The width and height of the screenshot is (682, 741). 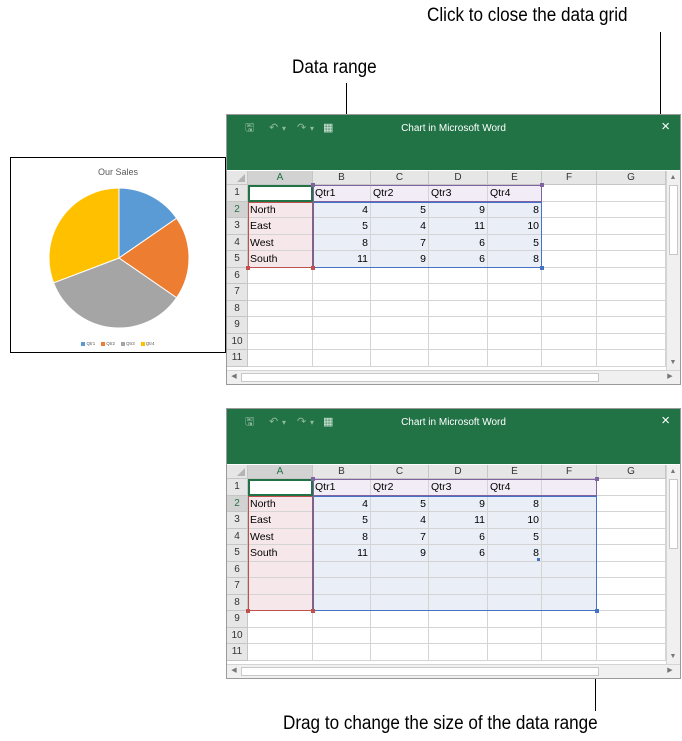 I want to click on row-header-5: 5, so click(x=237, y=259).